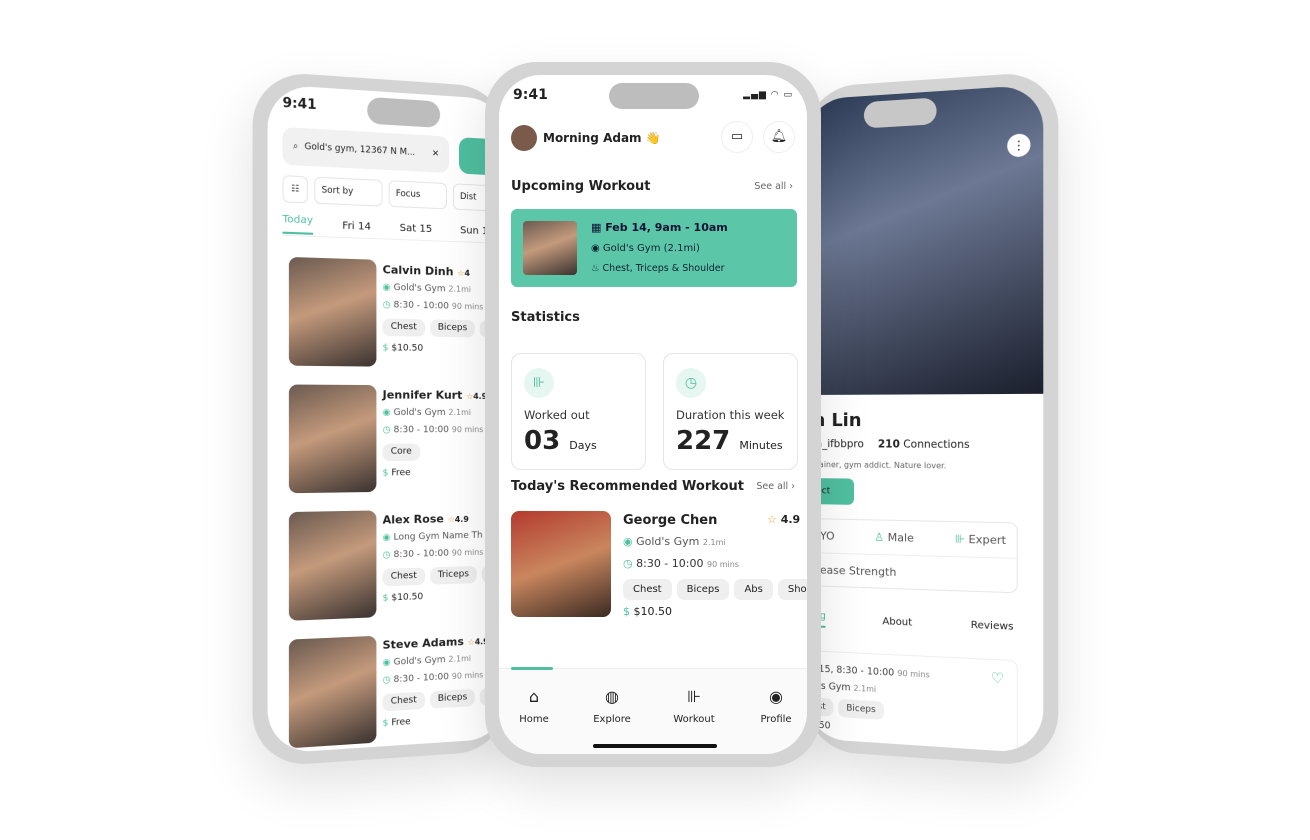  What do you see at coordinates (524, 138) in the screenshot?
I see `avatar` at bounding box center [524, 138].